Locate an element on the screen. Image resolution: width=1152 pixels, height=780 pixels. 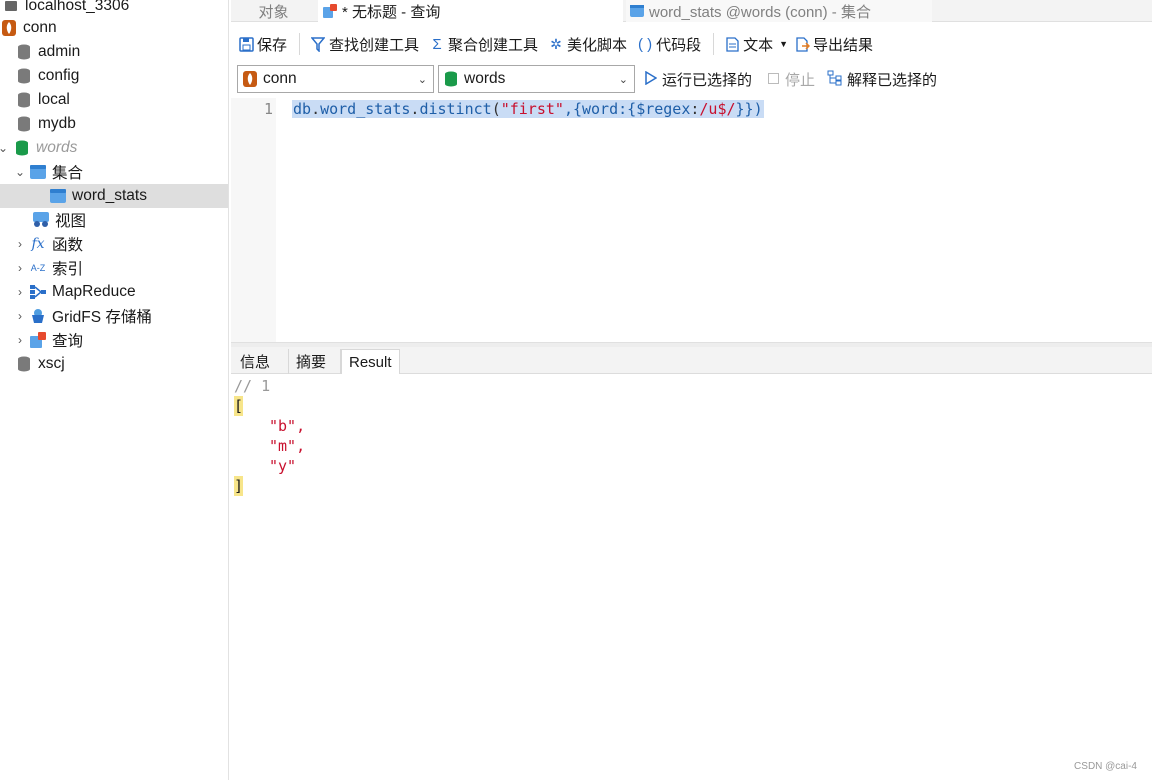
tree-group-label: 视图 is located at coordinates (71, 221).